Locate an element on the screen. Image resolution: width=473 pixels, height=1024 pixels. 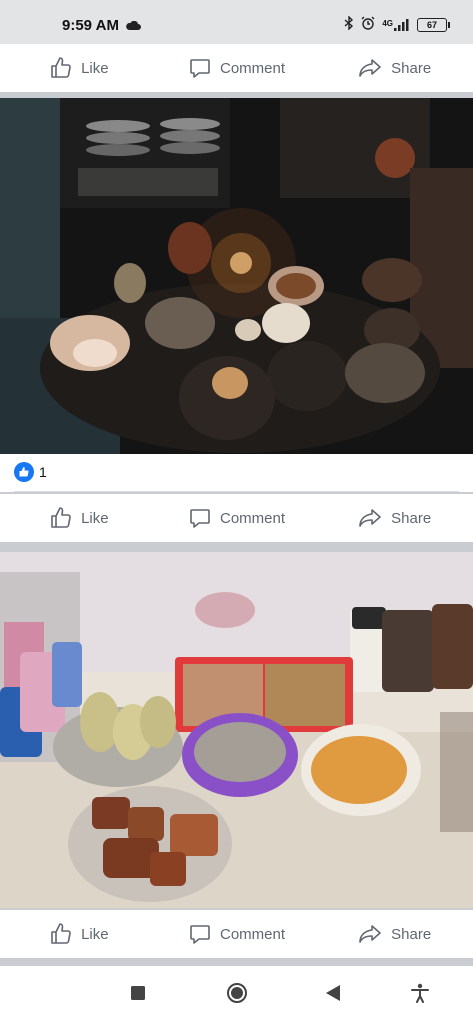
alarm-icon is located at coordinates (368, 24).